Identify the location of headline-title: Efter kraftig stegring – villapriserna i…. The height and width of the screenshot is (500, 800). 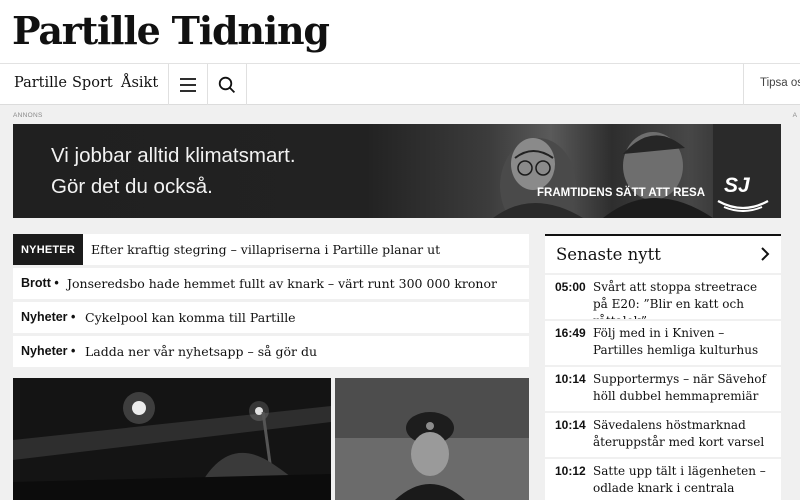
(265, 249).